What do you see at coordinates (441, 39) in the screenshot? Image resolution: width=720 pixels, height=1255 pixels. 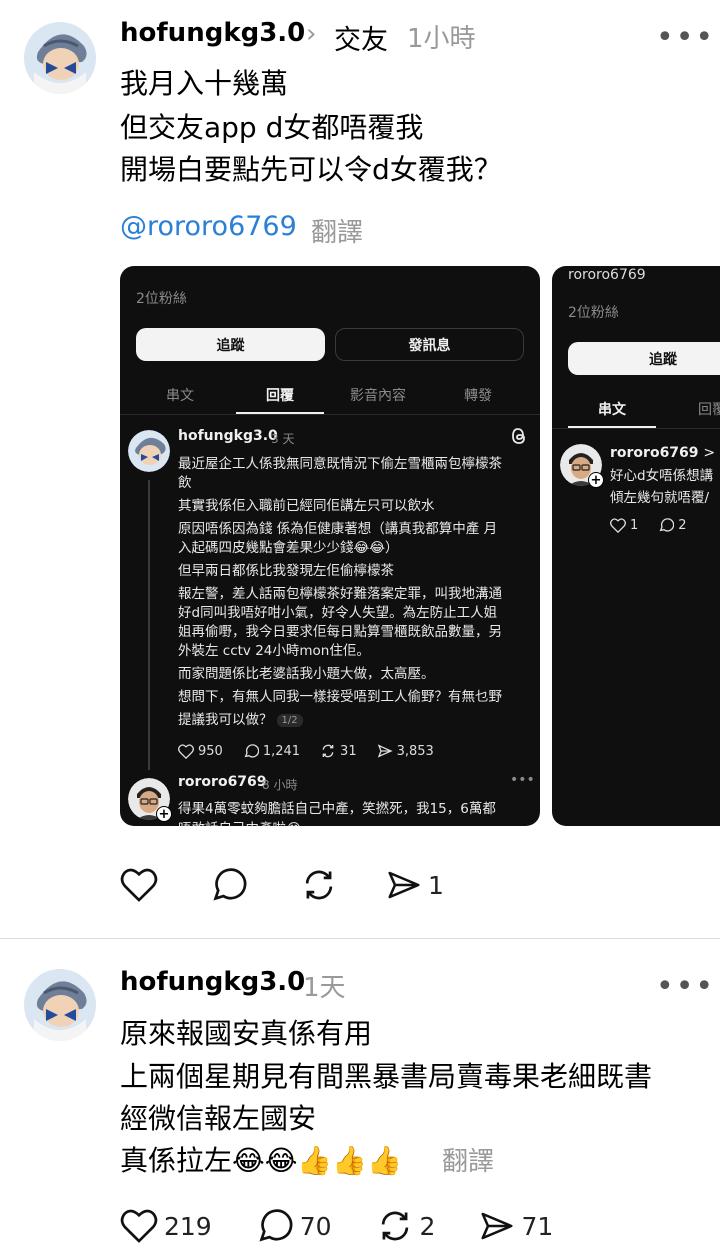 I see `timestamp: 1小時` at bounding box center [441, 39].